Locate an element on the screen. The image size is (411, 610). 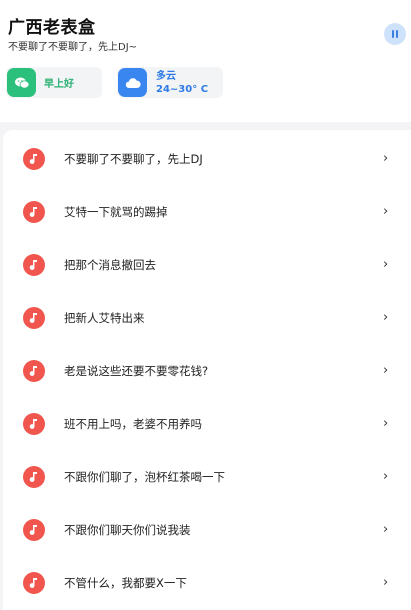
list-item: 班不用上吗，老婆不用养吗 › is located at coordinates (205, 423).